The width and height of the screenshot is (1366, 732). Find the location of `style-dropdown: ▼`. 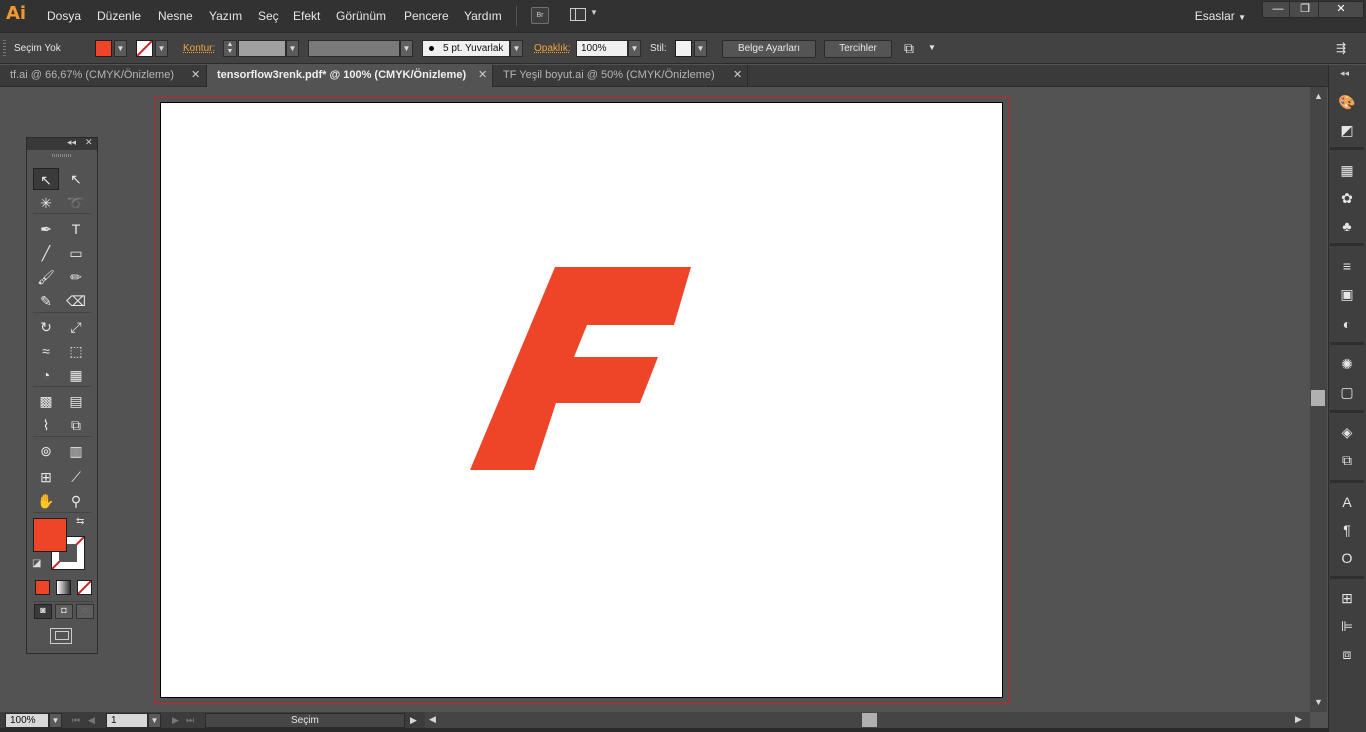

style-dropdown: ▼ is located at coordinates (700, 48).